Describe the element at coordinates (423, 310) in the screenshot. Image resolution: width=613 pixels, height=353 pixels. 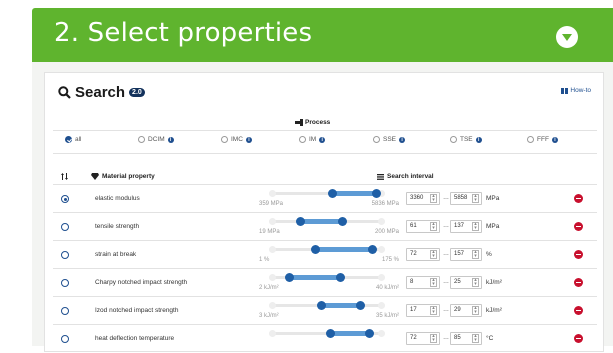
I see `range-from-input: 17 ▴ ▾` at that location.